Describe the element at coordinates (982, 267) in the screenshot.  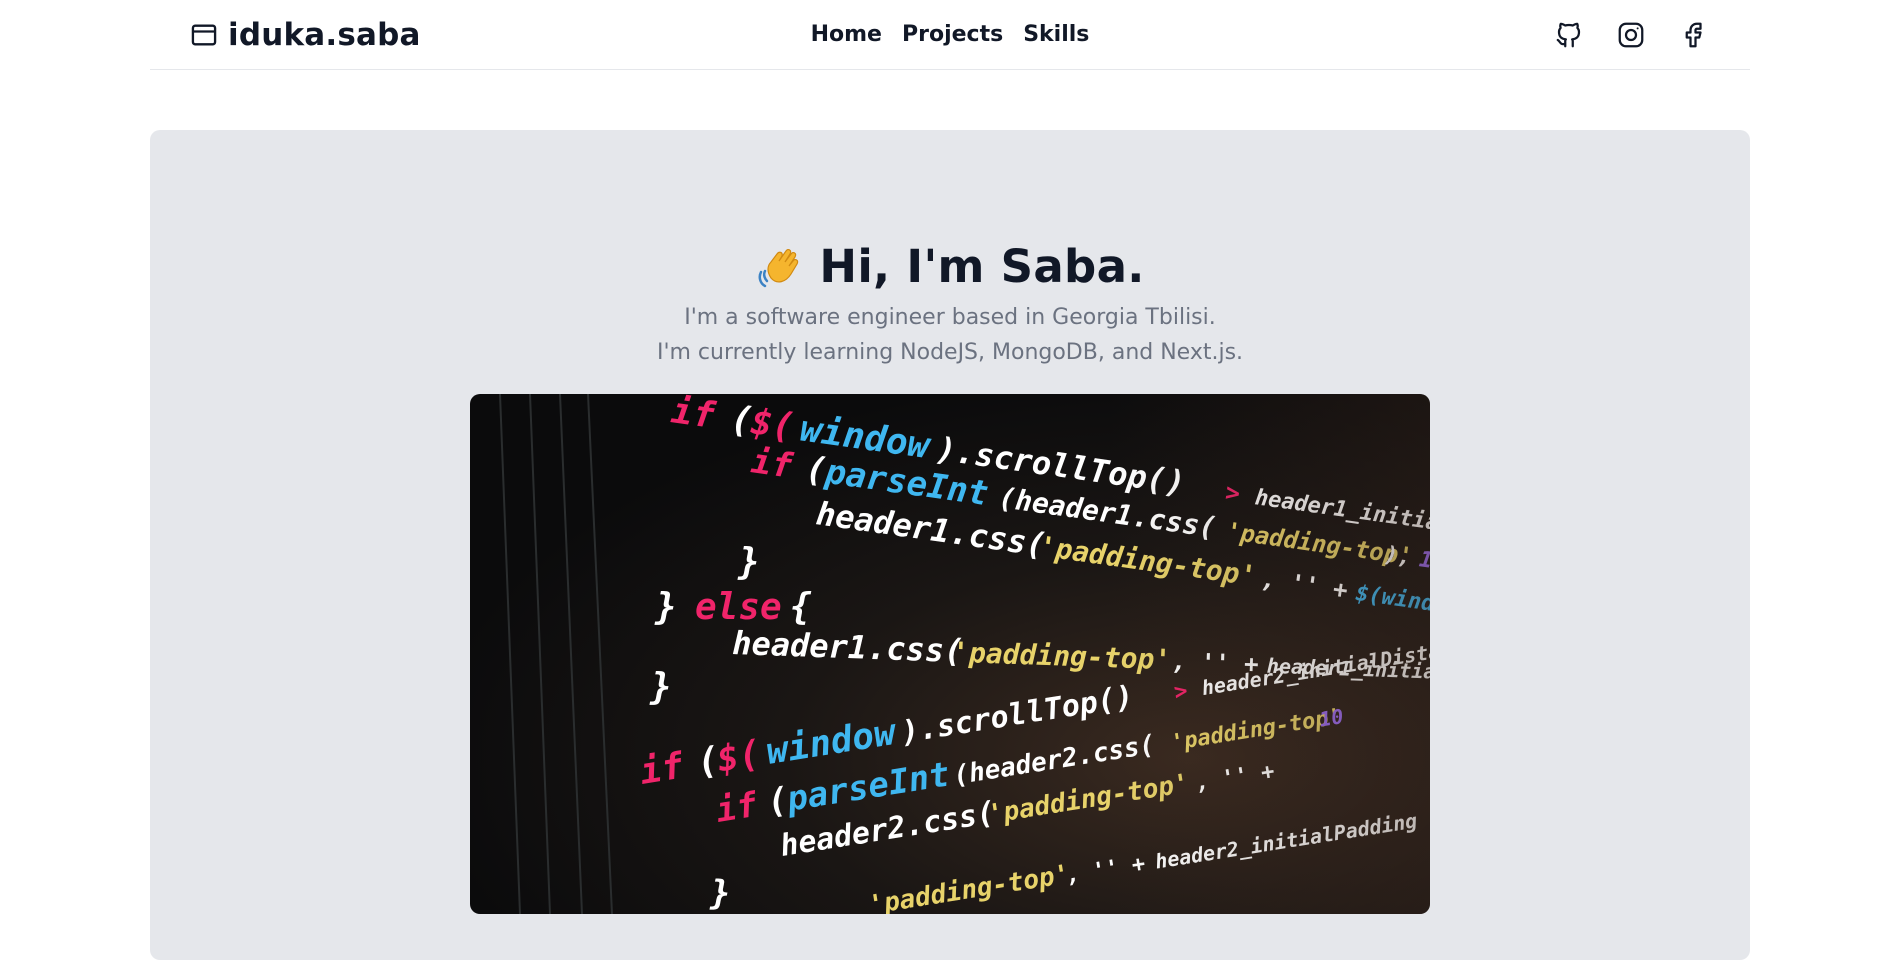
I see `hero-title-text: Hi, I'm Saba.` at that location.